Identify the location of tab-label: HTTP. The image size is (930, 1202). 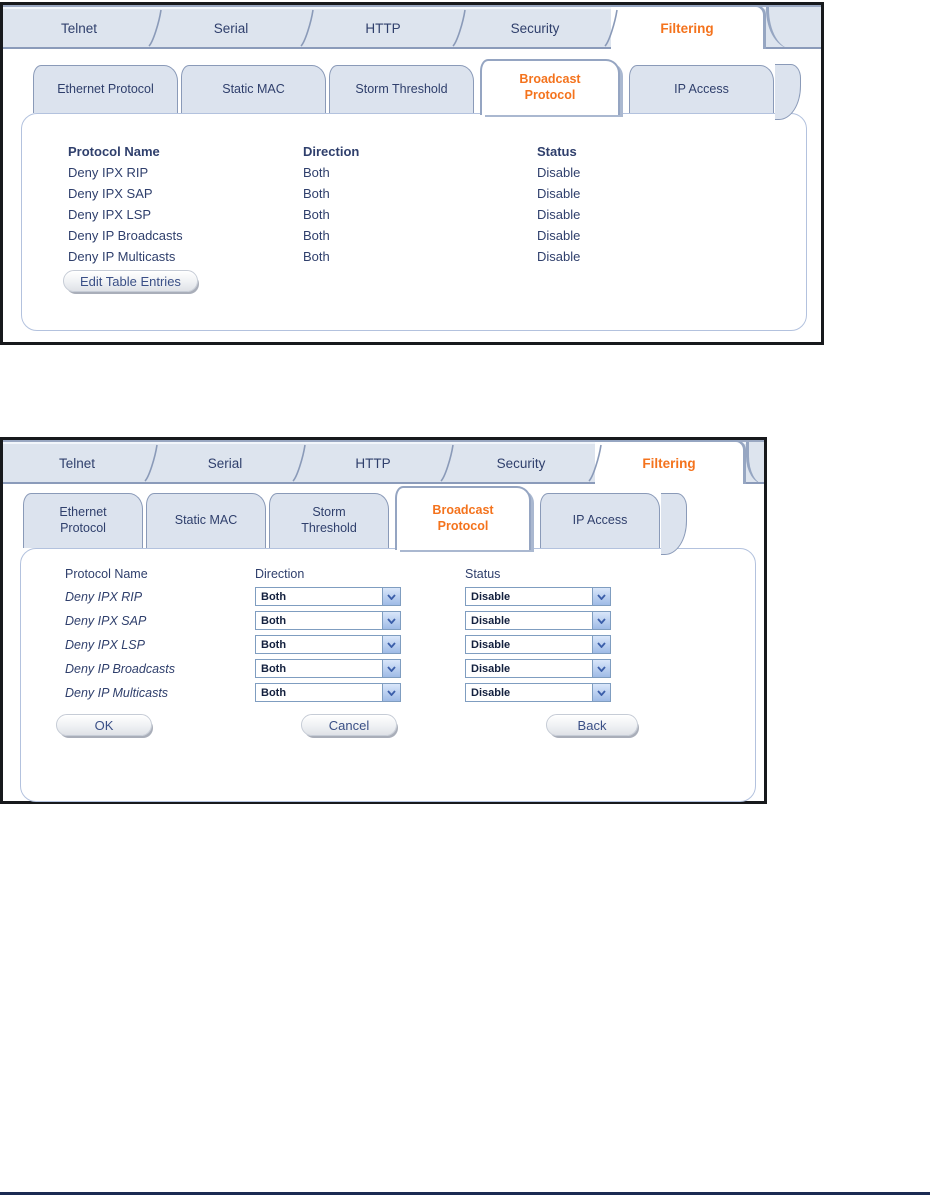
(373, 463).